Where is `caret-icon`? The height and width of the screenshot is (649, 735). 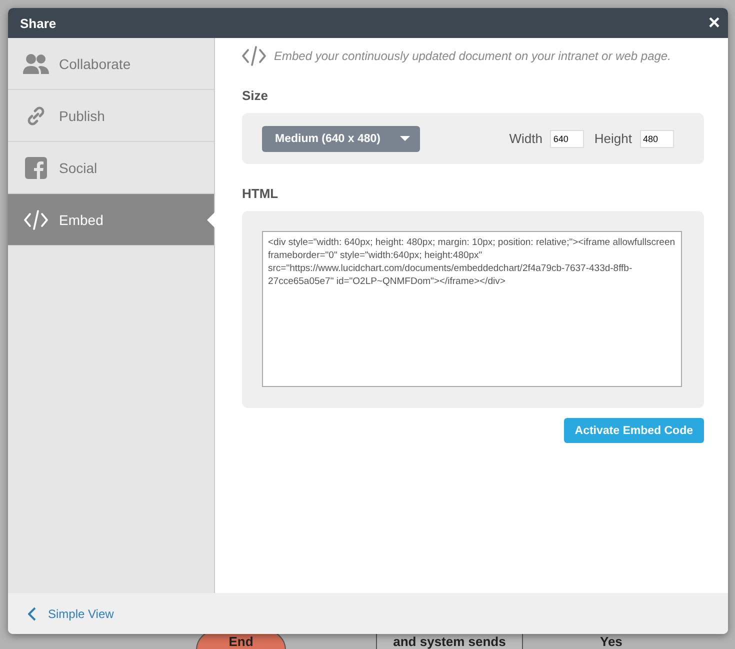
caret-icon is located at coordinates (405, 138).